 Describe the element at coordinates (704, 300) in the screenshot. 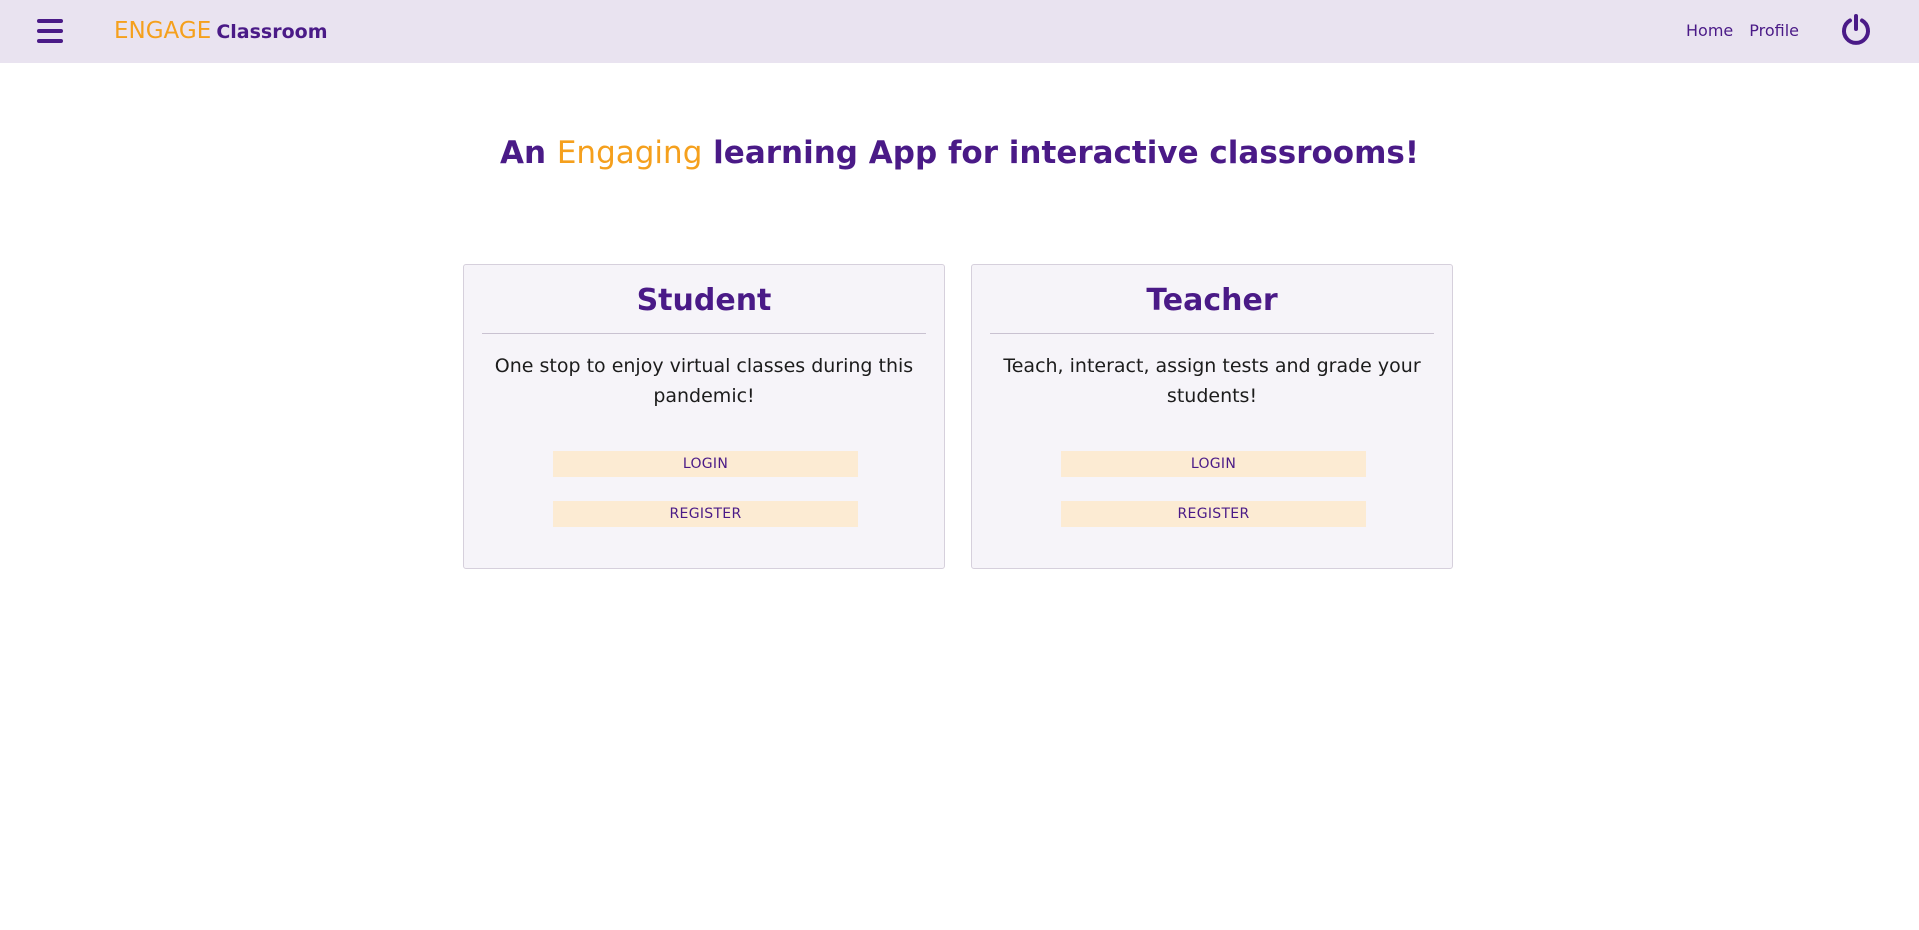

I see `student-card-title: Student` at that location.